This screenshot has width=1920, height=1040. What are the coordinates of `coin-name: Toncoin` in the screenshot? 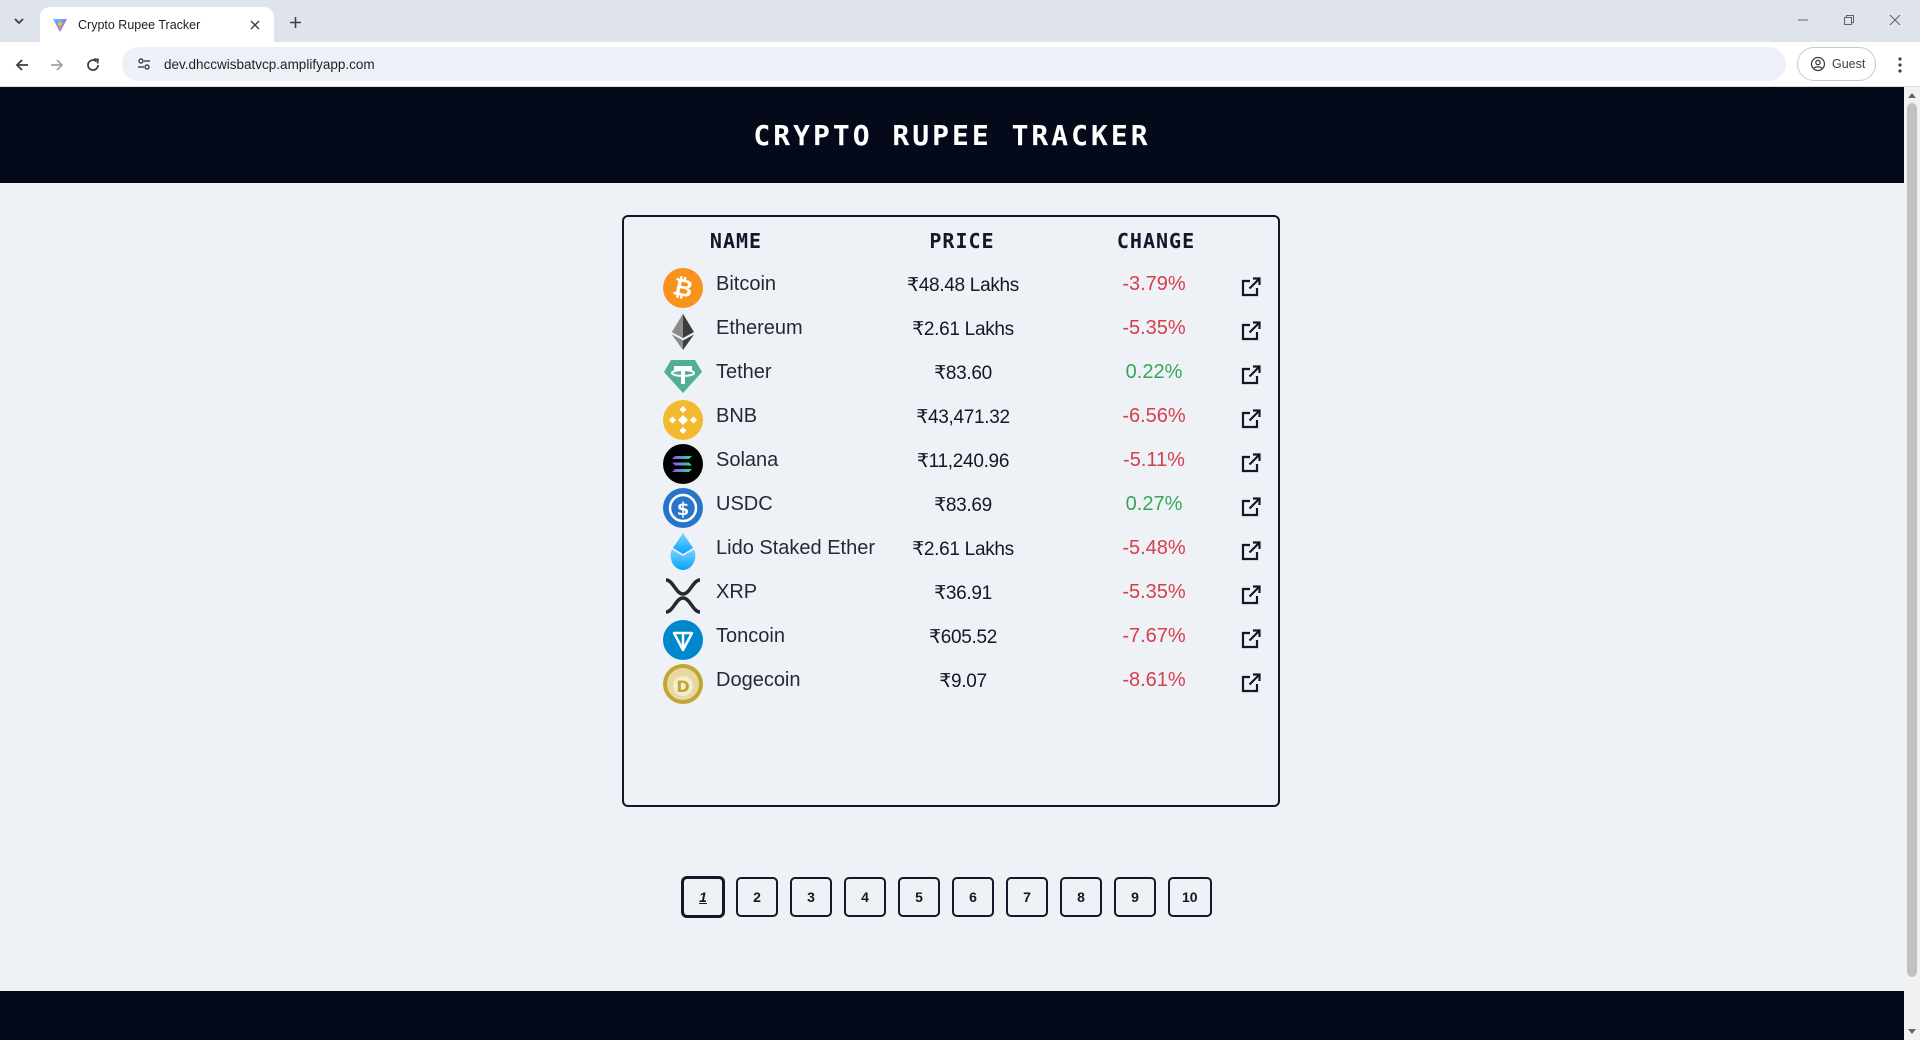 It's located at (750, 636).